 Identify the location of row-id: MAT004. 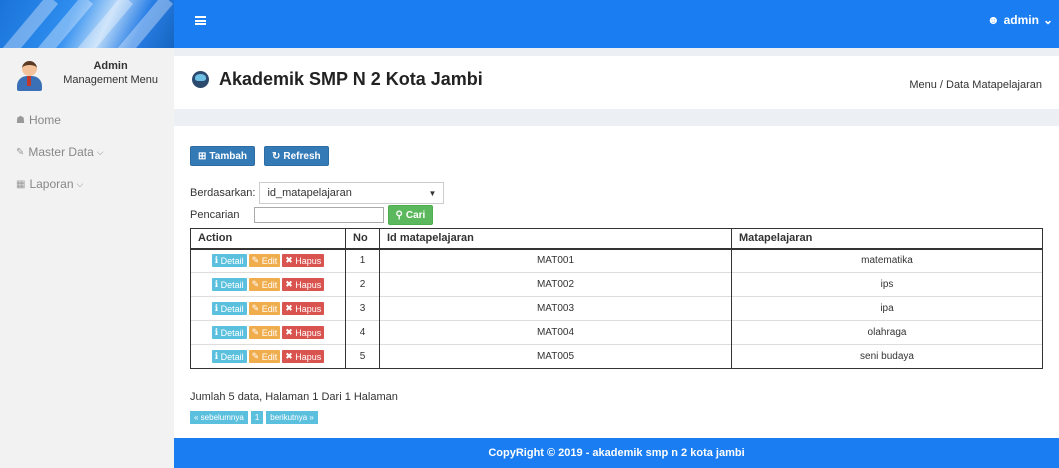
(555, 332).